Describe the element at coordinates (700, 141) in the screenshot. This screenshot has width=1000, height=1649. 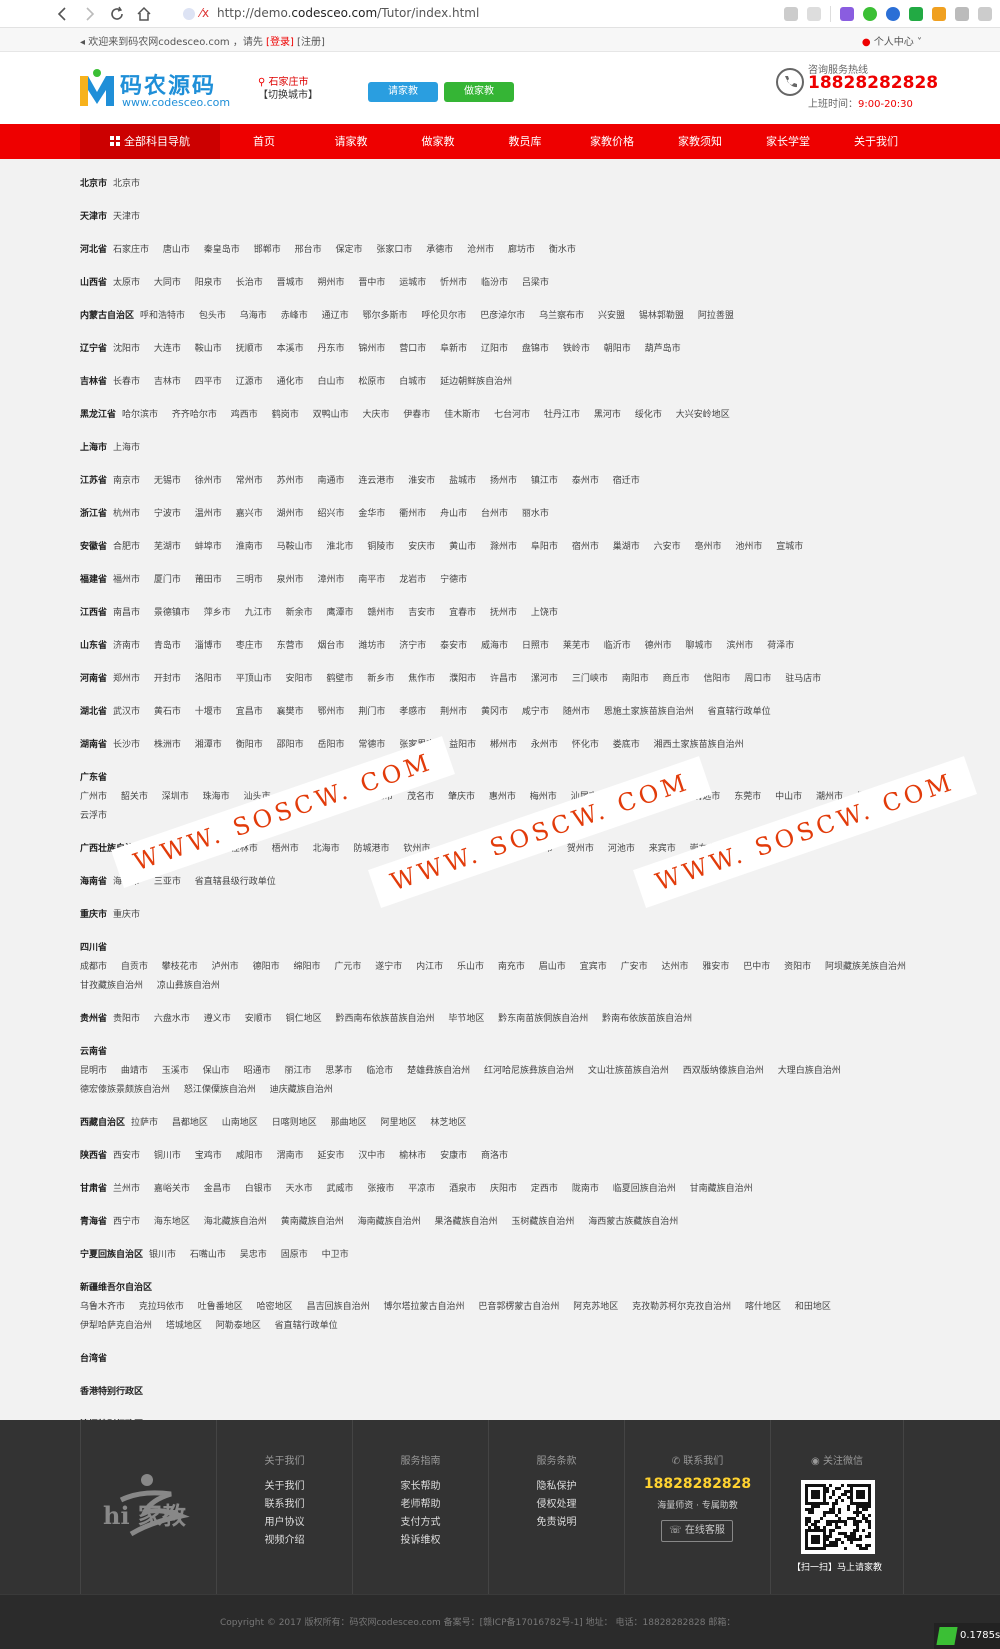
I see `nav-notice: 家教须知` at that location.